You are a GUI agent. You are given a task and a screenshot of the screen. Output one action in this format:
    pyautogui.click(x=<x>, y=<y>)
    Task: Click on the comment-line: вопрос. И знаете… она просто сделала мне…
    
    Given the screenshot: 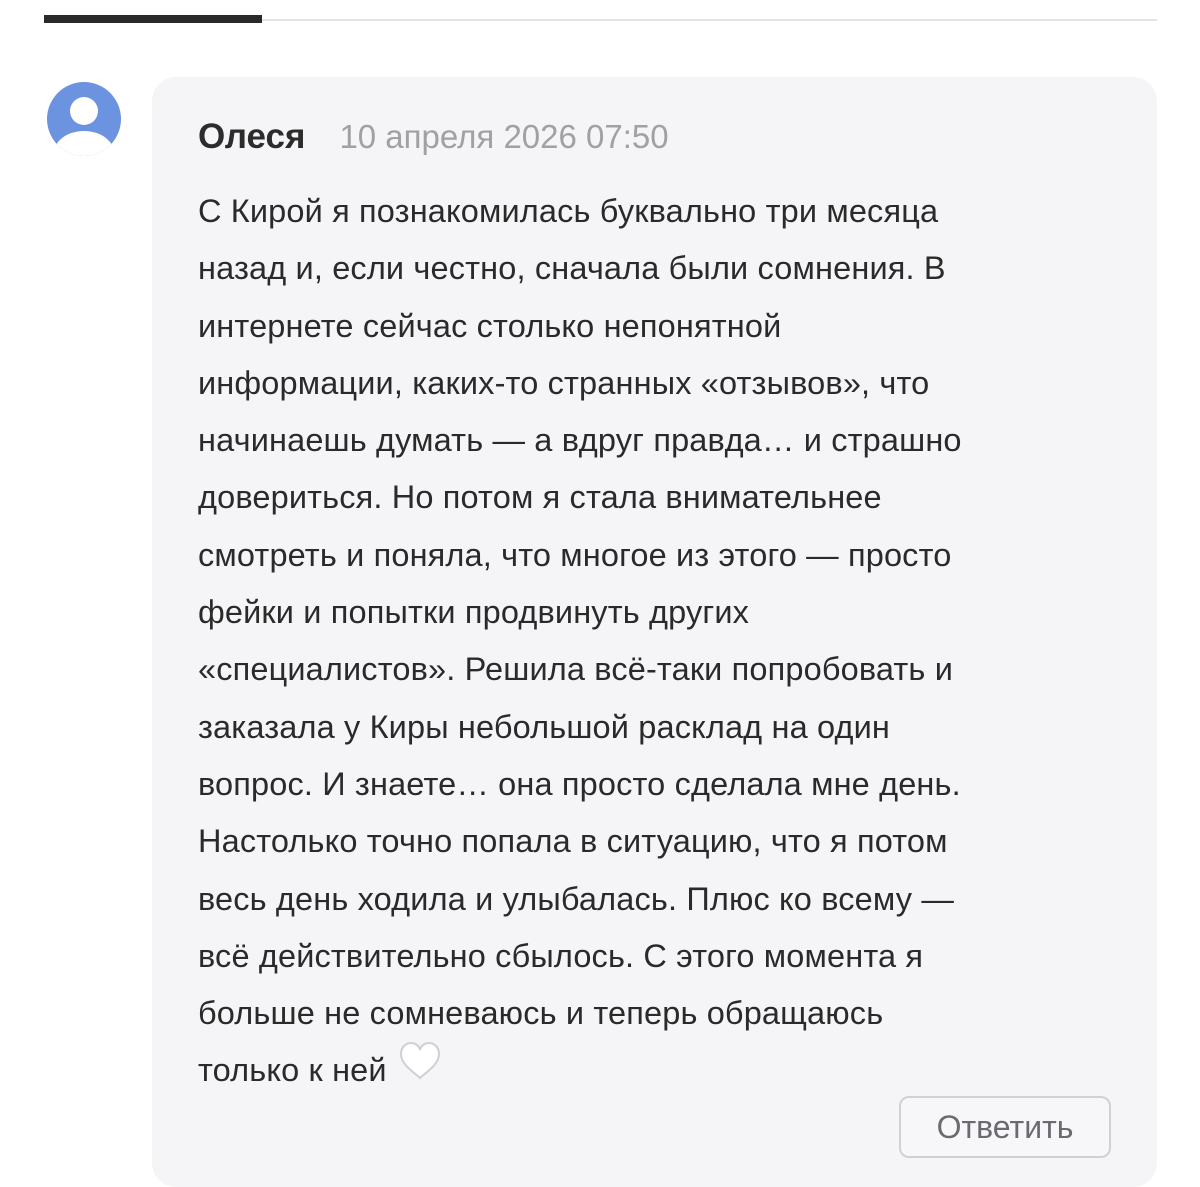 What is the action you would take?
    pyautogui.click(x=579, y=783)
    